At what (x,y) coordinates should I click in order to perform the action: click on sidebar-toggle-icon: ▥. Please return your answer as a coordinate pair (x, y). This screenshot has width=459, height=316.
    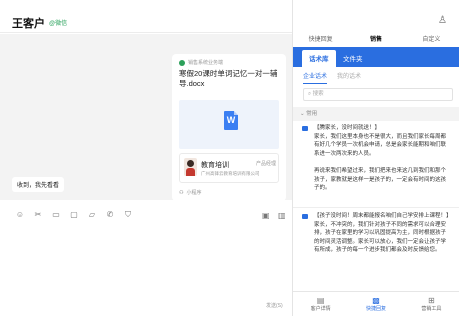
    Looking at the image, I should click on (282, 215).